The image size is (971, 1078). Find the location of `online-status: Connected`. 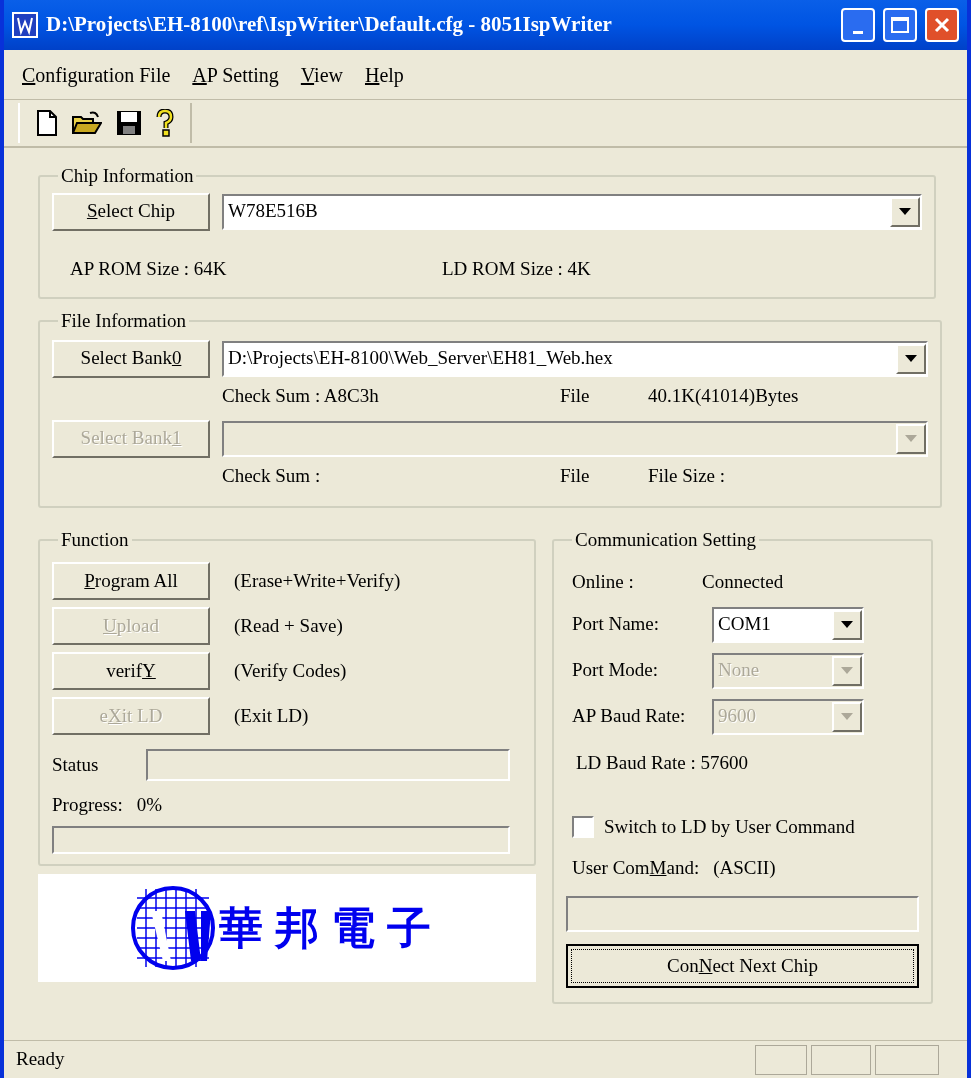

online-status: Connected is located at coordinates (743, 582).